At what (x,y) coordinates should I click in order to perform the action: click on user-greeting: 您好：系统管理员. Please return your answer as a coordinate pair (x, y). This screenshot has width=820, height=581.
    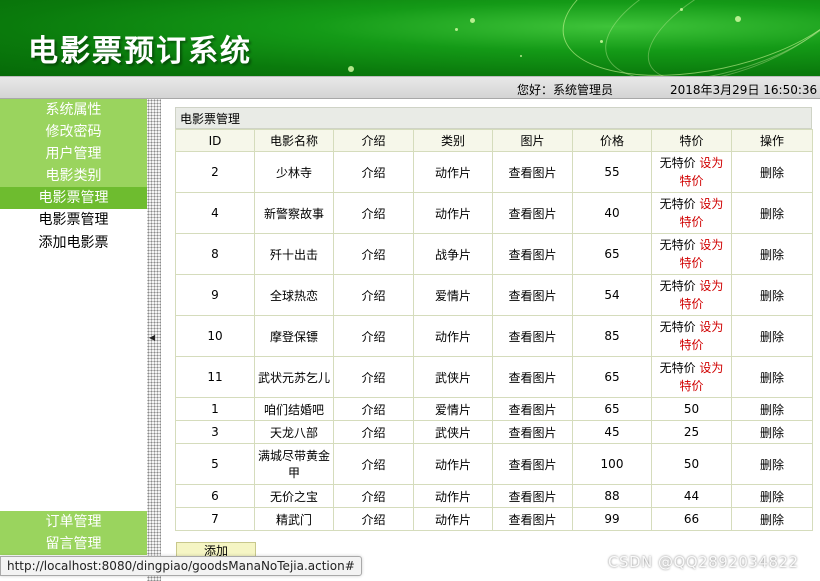
    Looking at the image, I should click on (565, 90).